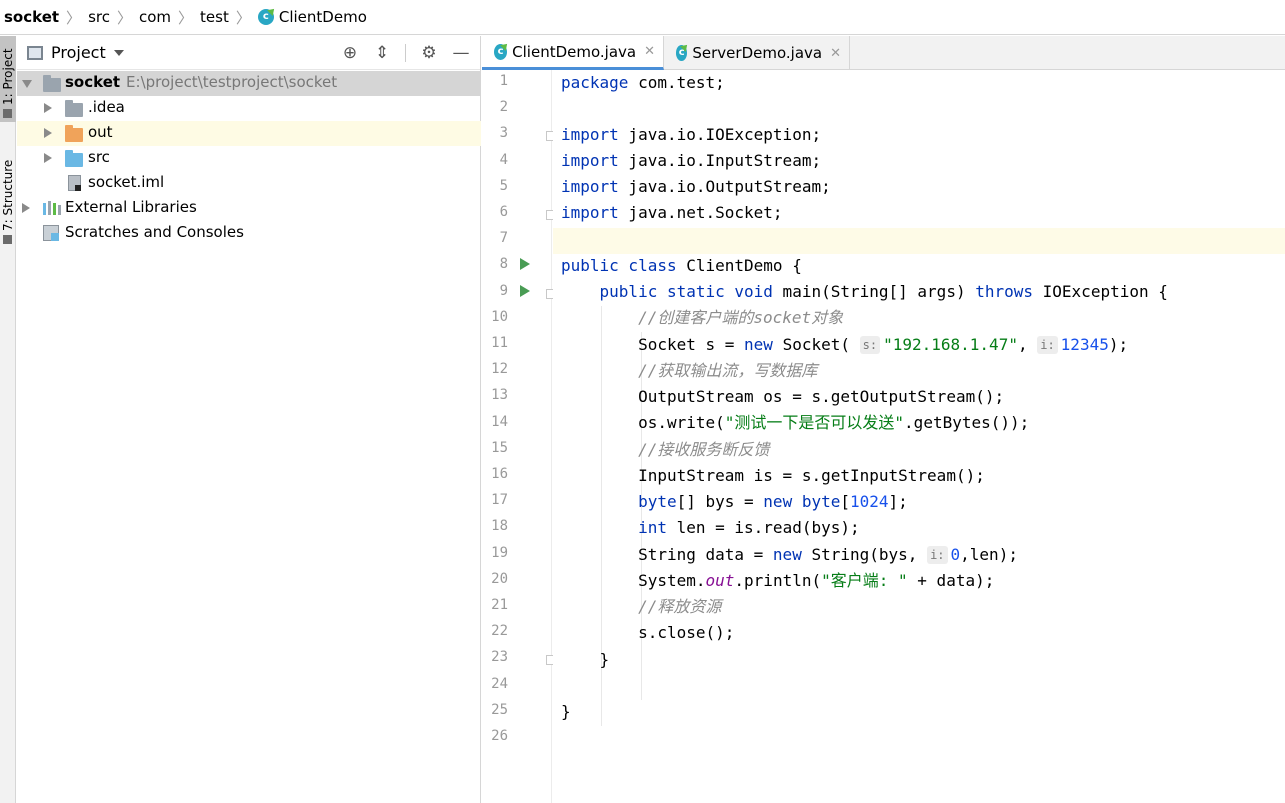  I want to click on breadcrumb-clientdemo: c ClientDemo, so click(312, 17).